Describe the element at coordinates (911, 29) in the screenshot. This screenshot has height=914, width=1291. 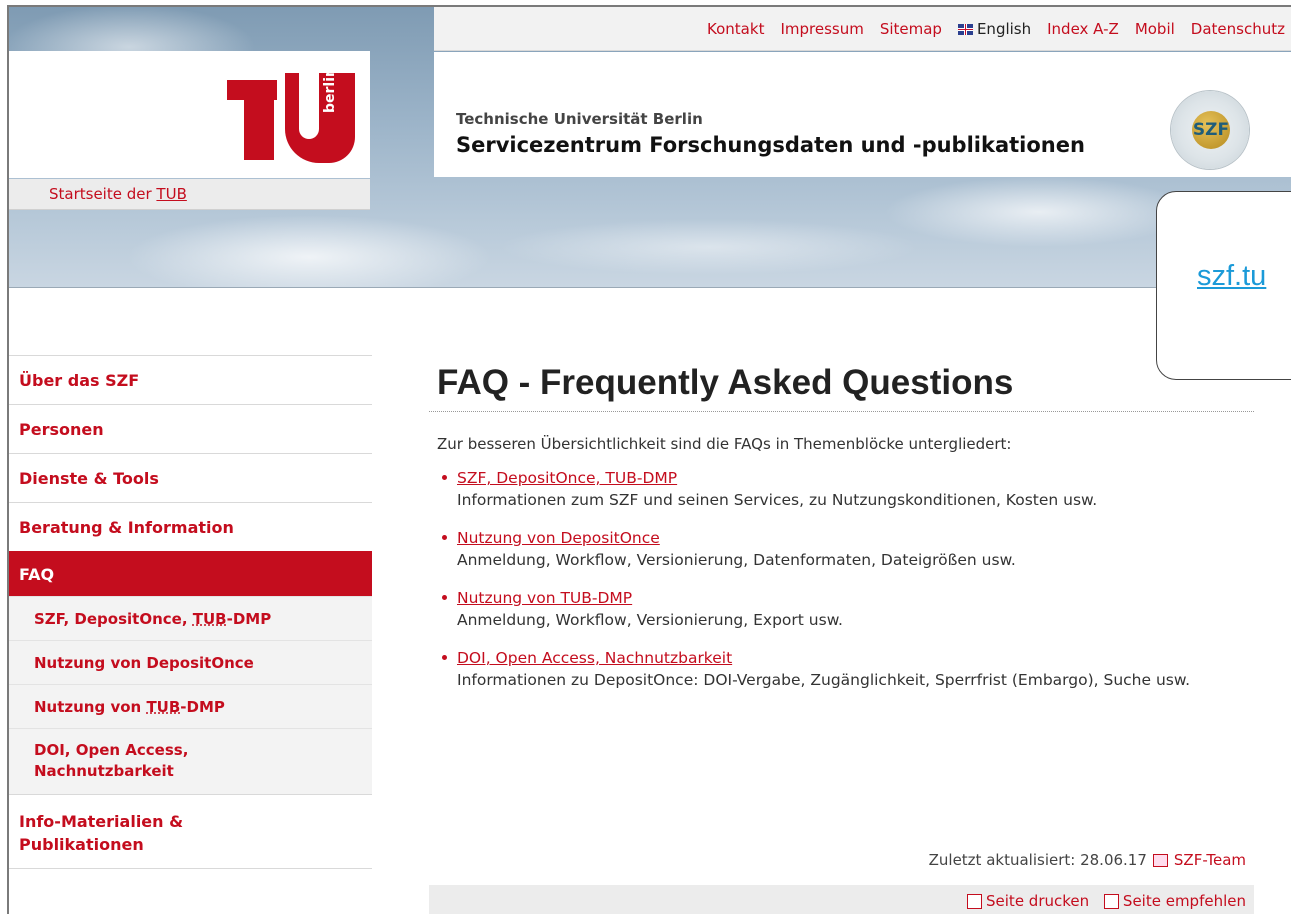
I see `topnav-sitemap: Sitemap` at that location.